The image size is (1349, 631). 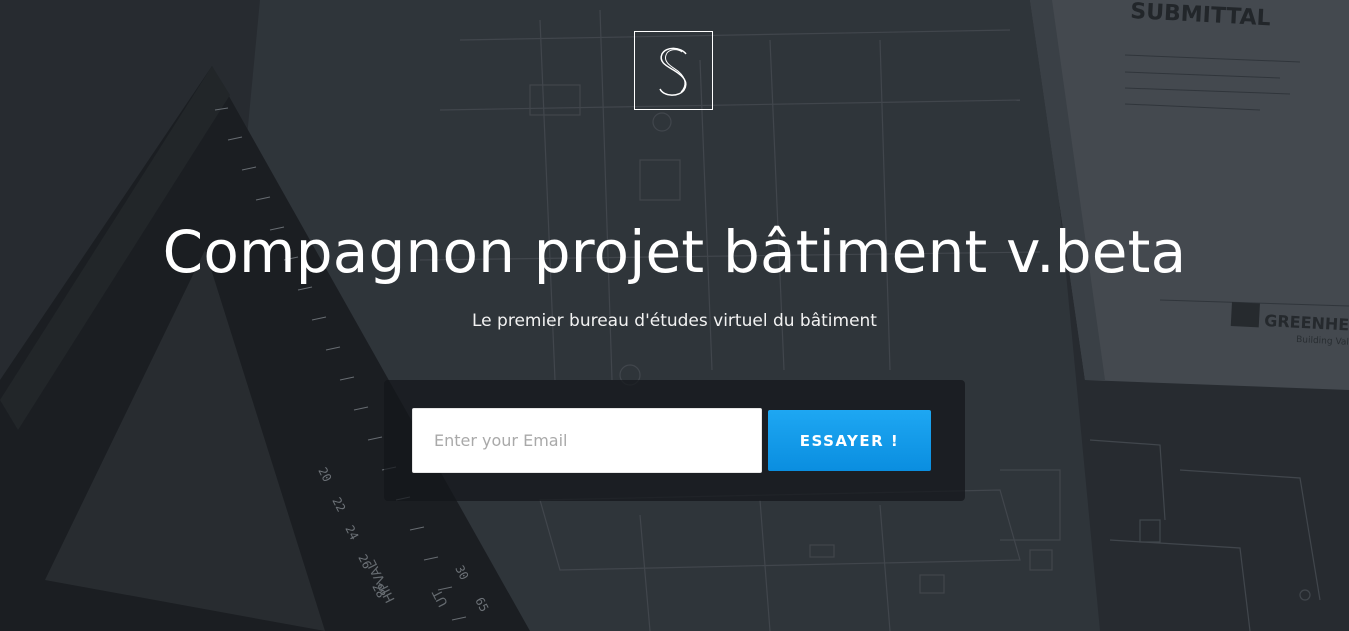 What do you see at coordinates (849, 440) in the screenshot?
I see `try-button: ESSAYER !` at bounding box center [849, 440].